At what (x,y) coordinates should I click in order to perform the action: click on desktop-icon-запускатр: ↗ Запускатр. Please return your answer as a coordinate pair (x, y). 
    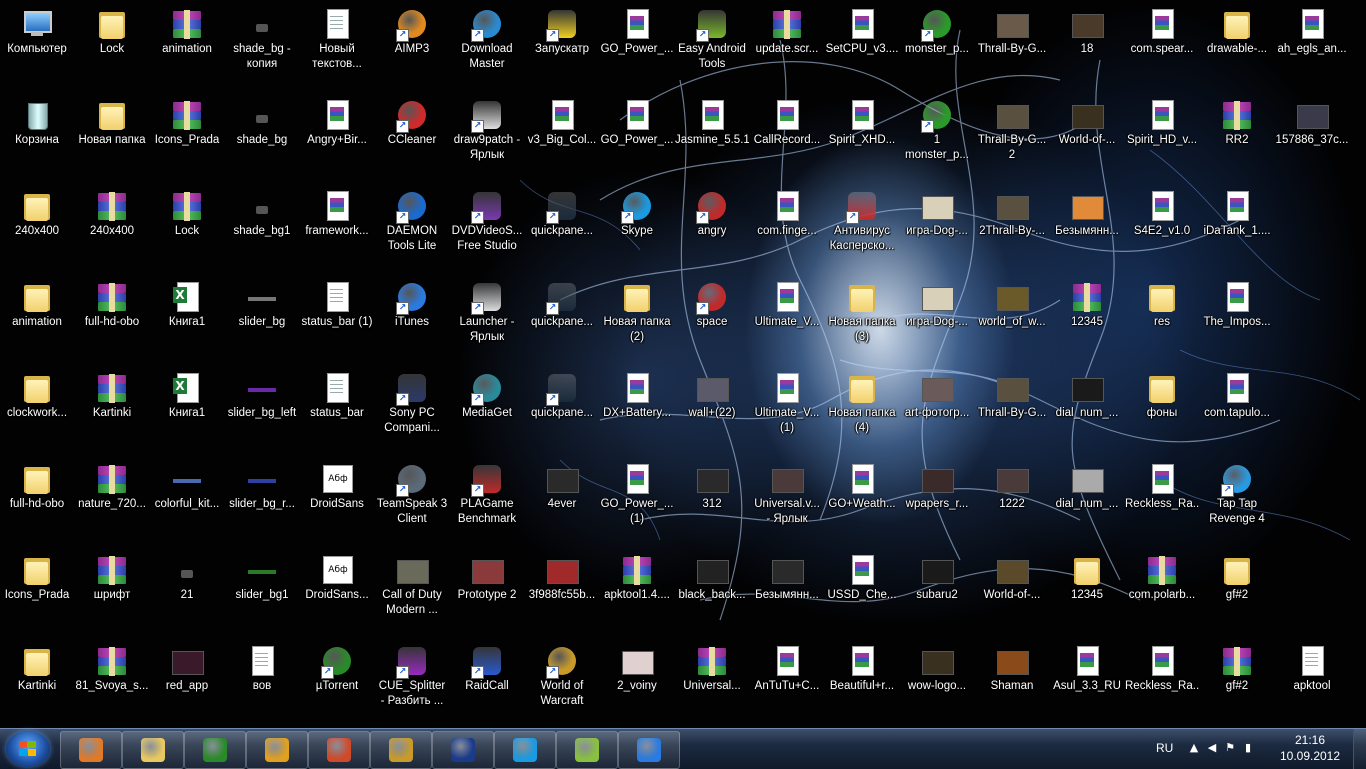
    Looking at the image, I should click on (562, 46).